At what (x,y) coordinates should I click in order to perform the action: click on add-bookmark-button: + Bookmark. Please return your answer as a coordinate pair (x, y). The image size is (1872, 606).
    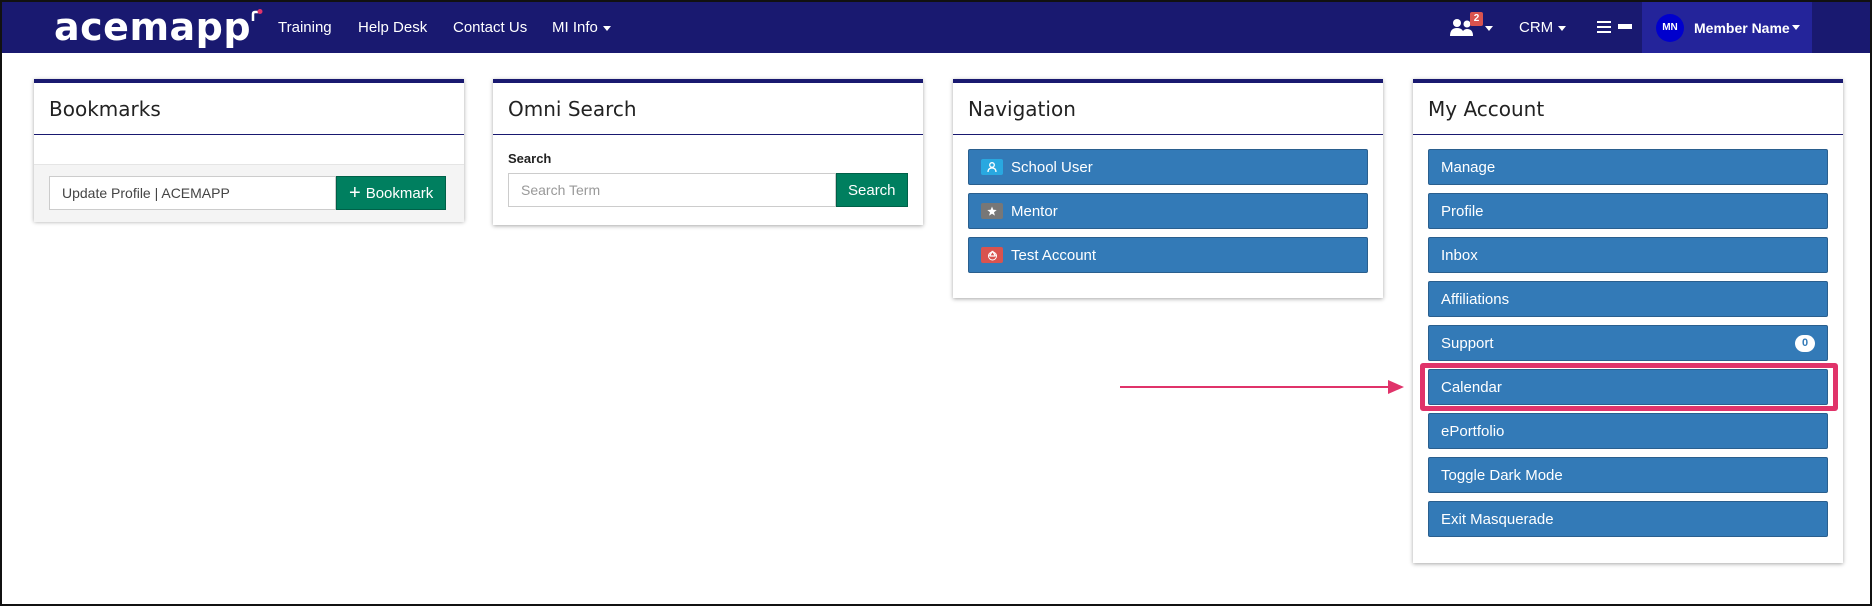
    Looking at the image, I should click on (391, 193).